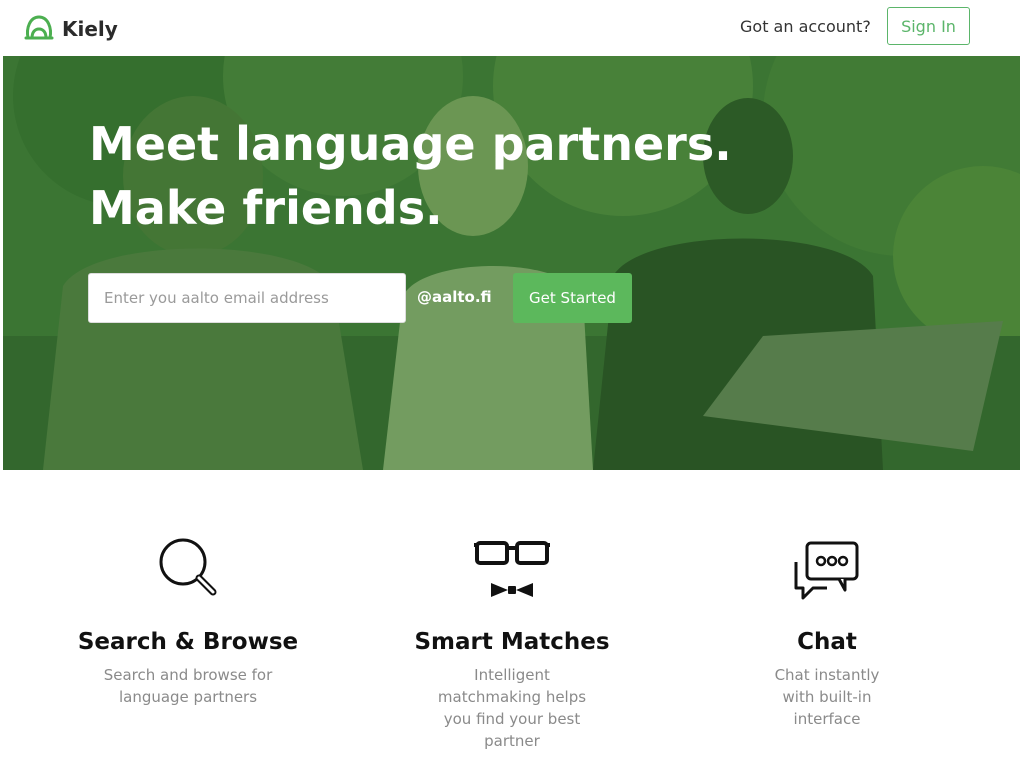 The image size is (1024, 768). I want to click on hero-headline-line2: Make friends., so click(266, 208).